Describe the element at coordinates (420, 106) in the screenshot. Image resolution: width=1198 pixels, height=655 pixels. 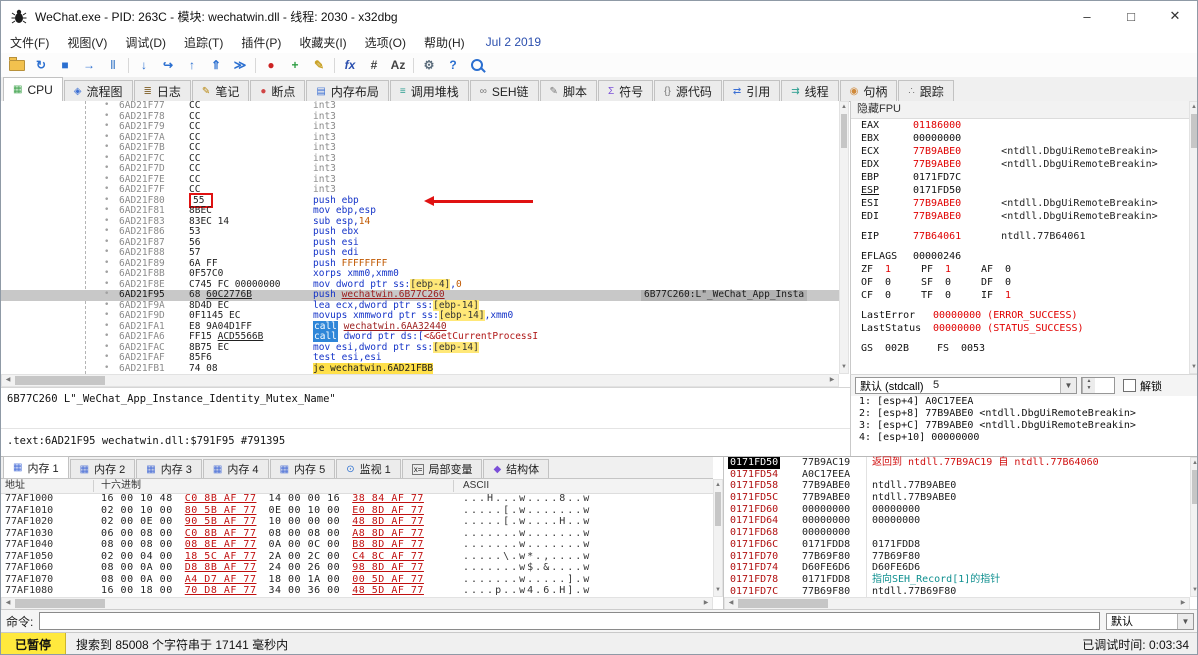
I see `disasm-row: • 6AD21F77 CC int3` at that location.